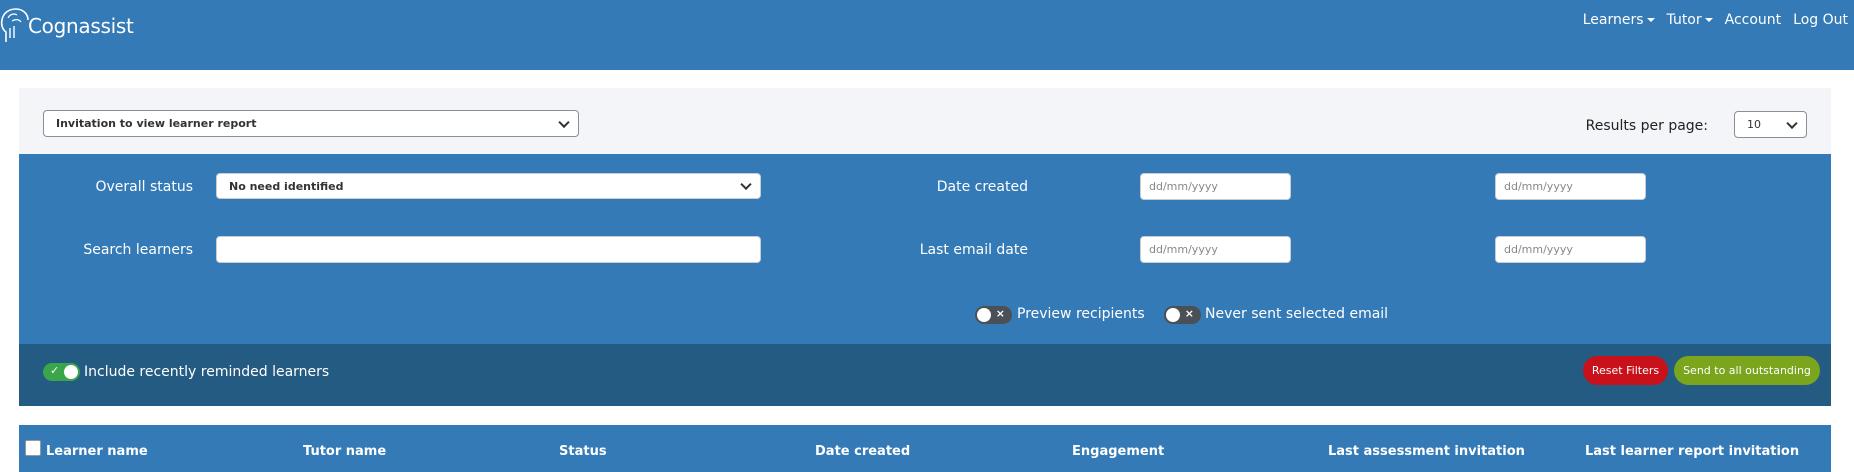 This screenshot has width=1854, height=472. What do you see at coordinates (1684, 20) in the screenshot?
I see `nav-tutor-label: Tutor` at bounding box center [1684, 20].